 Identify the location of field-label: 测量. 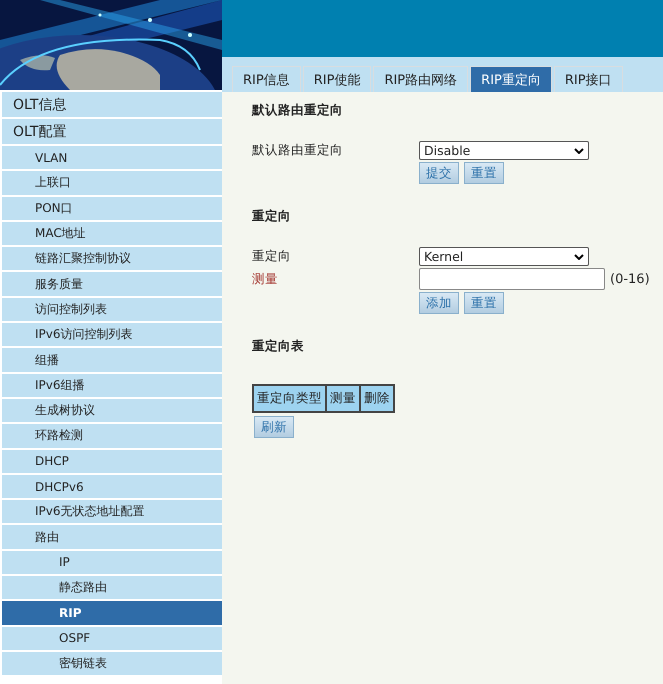
(265, 279).